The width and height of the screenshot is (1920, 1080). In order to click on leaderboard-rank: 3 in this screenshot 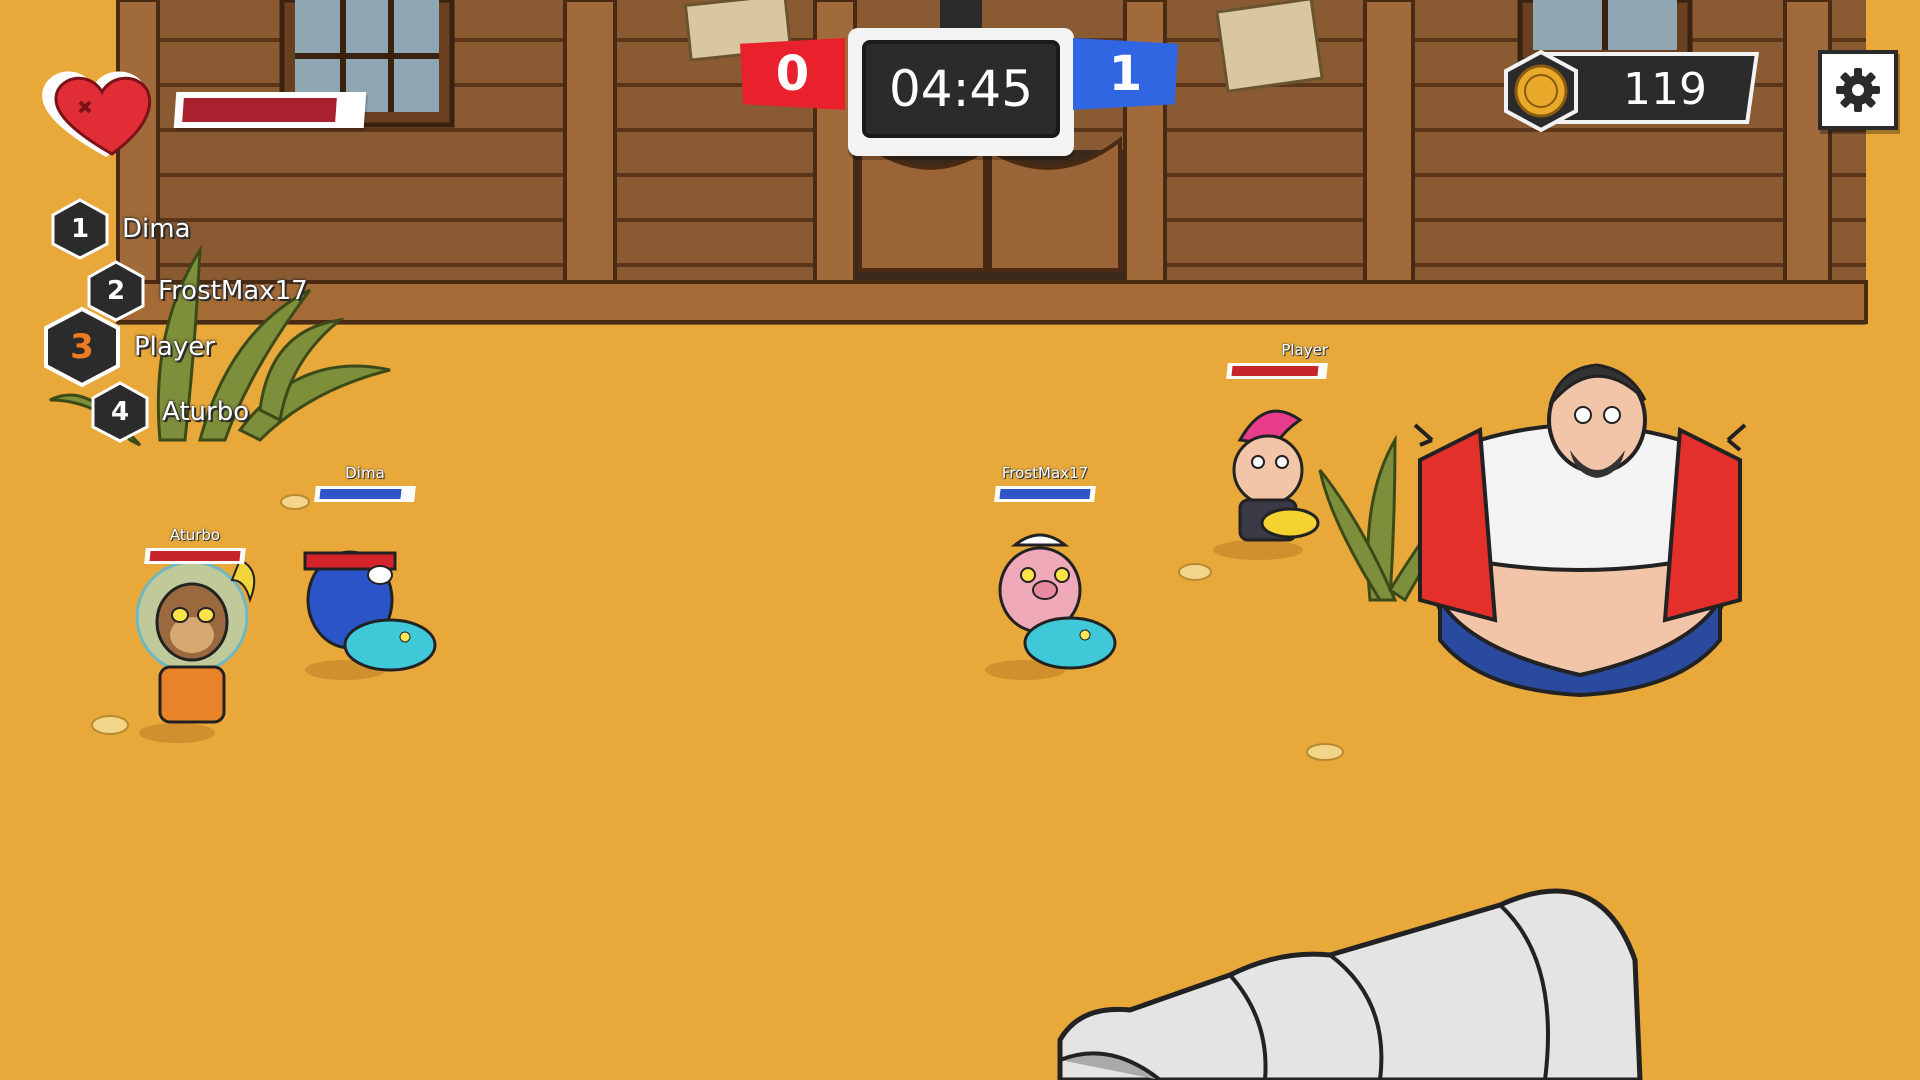, I will do `click(82, 347)`.